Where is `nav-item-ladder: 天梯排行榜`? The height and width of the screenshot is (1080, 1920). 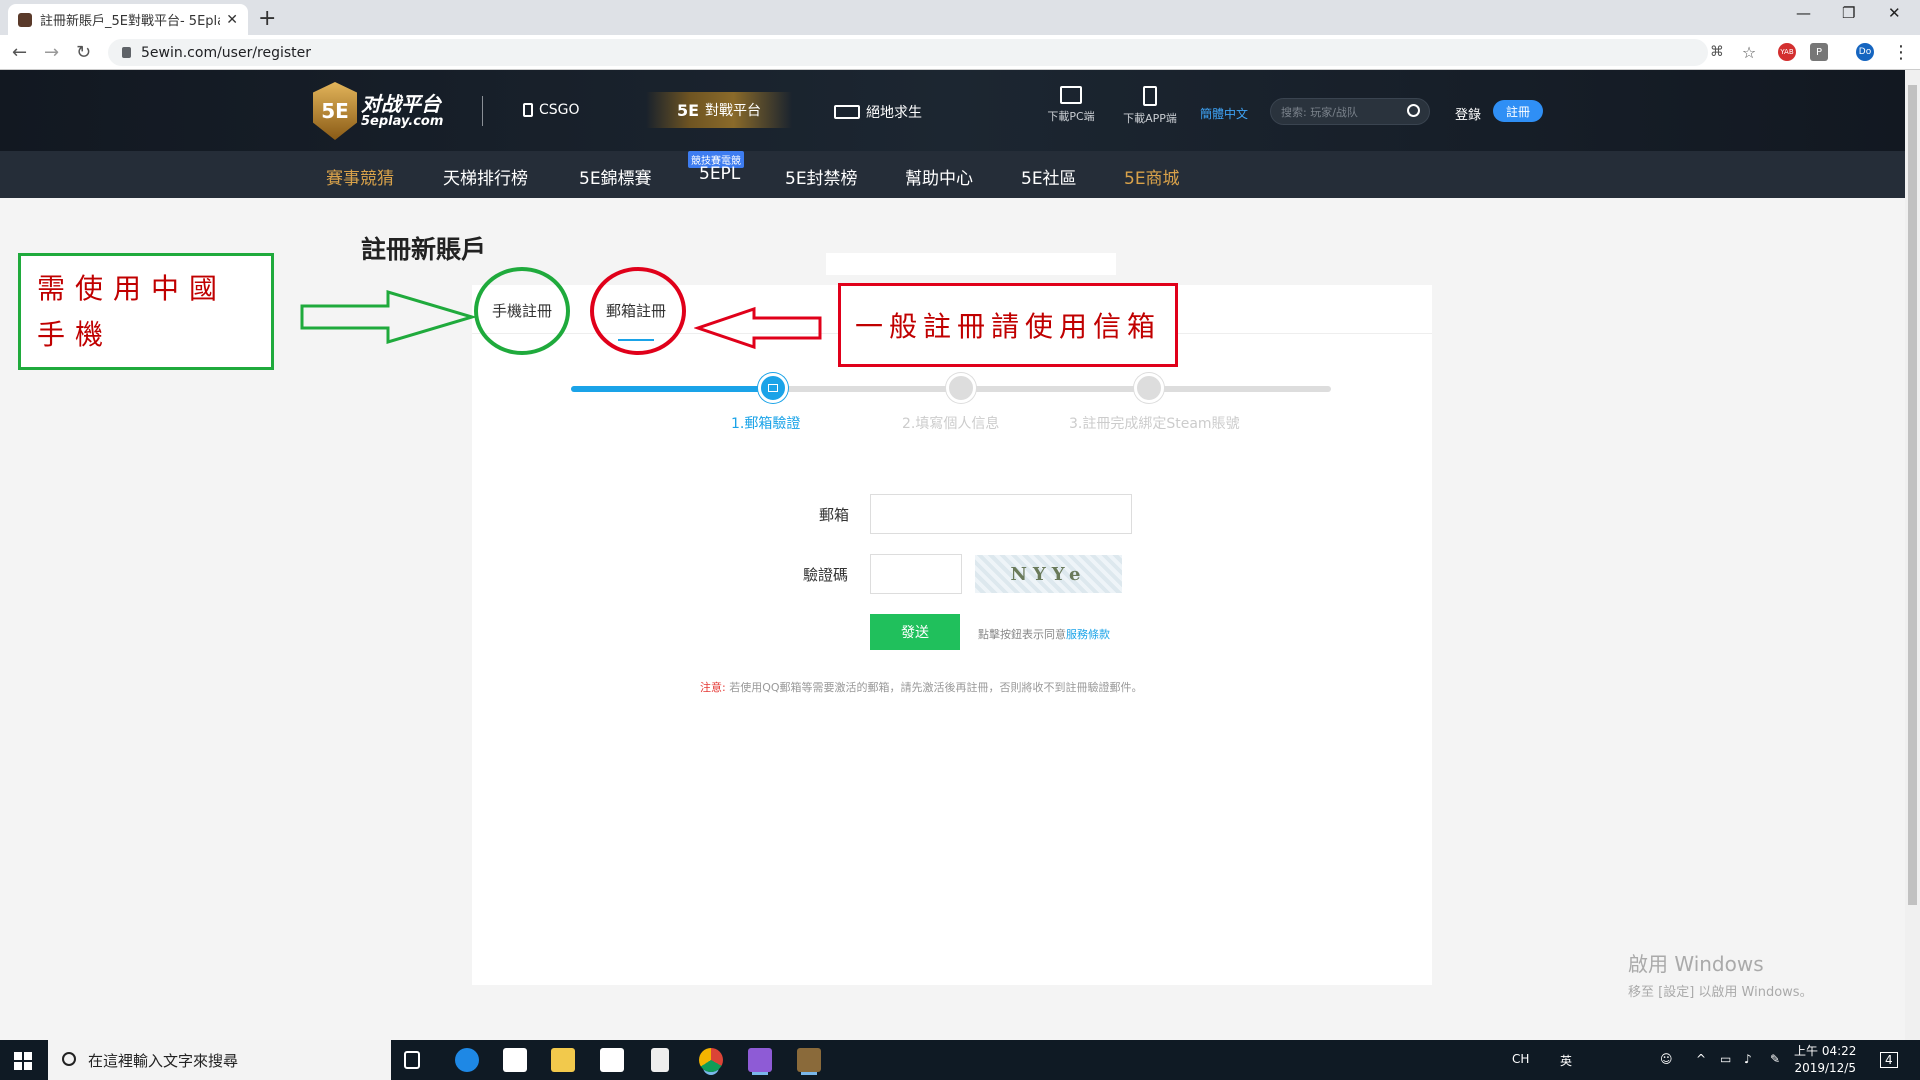
nav-item-ladder: 天梯排行榜 is located at coordinates (485, 176).